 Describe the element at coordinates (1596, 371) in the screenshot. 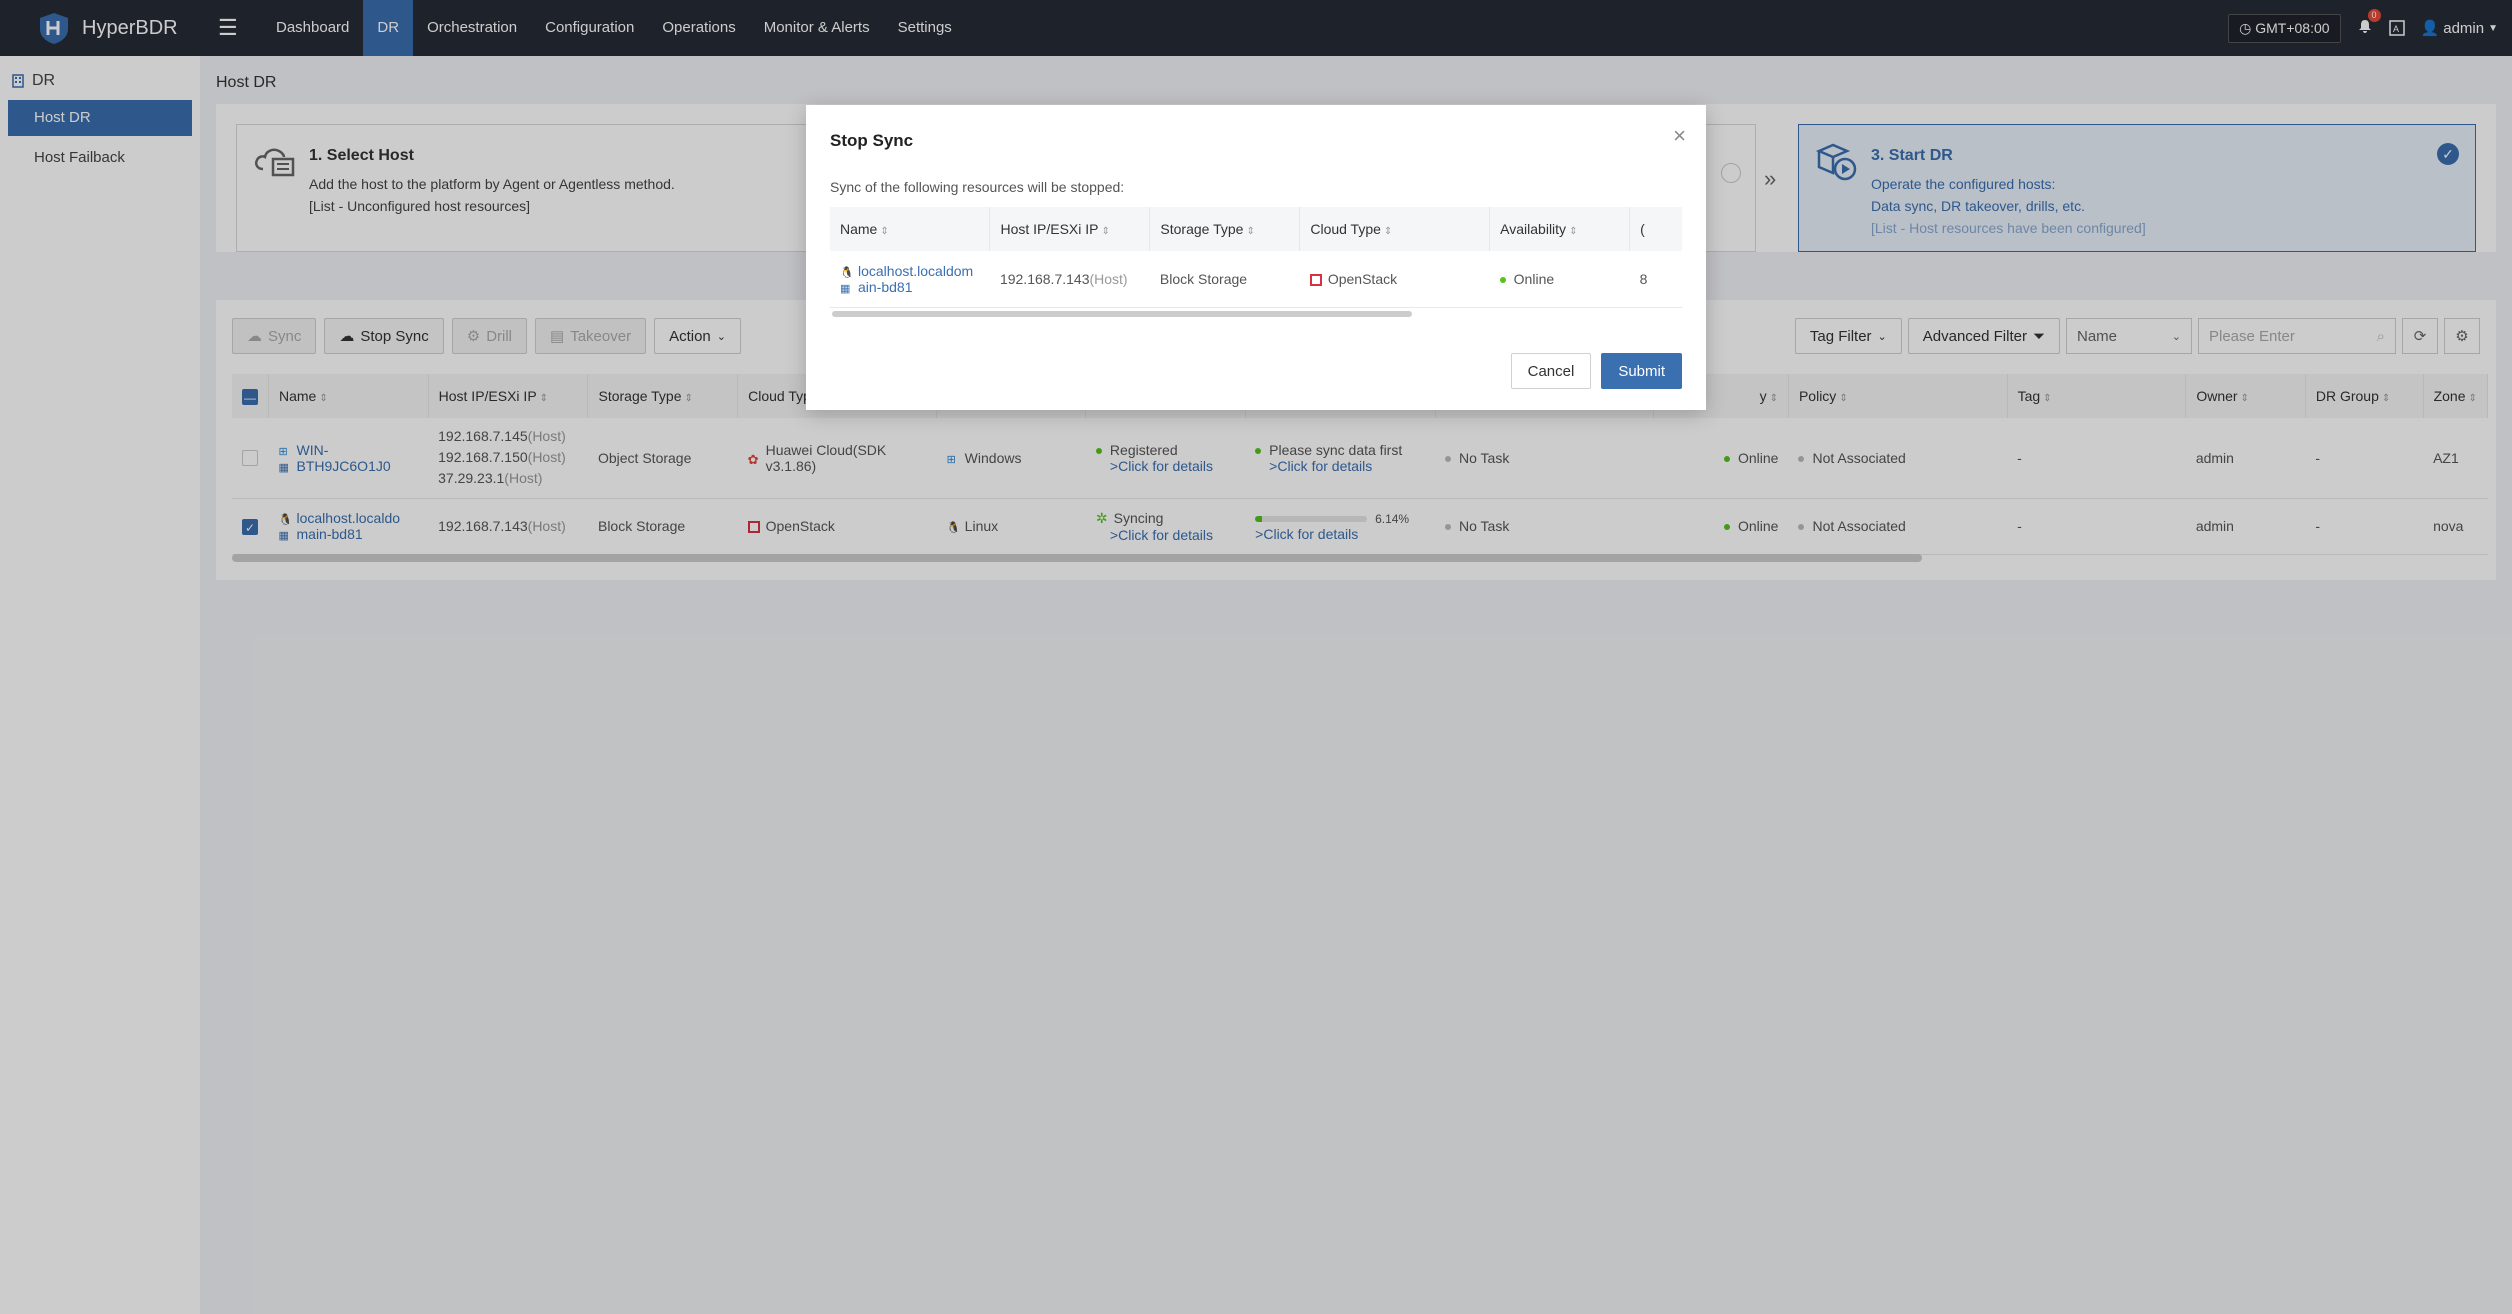

I see `modal-footer: Cancel Submit` at that location.